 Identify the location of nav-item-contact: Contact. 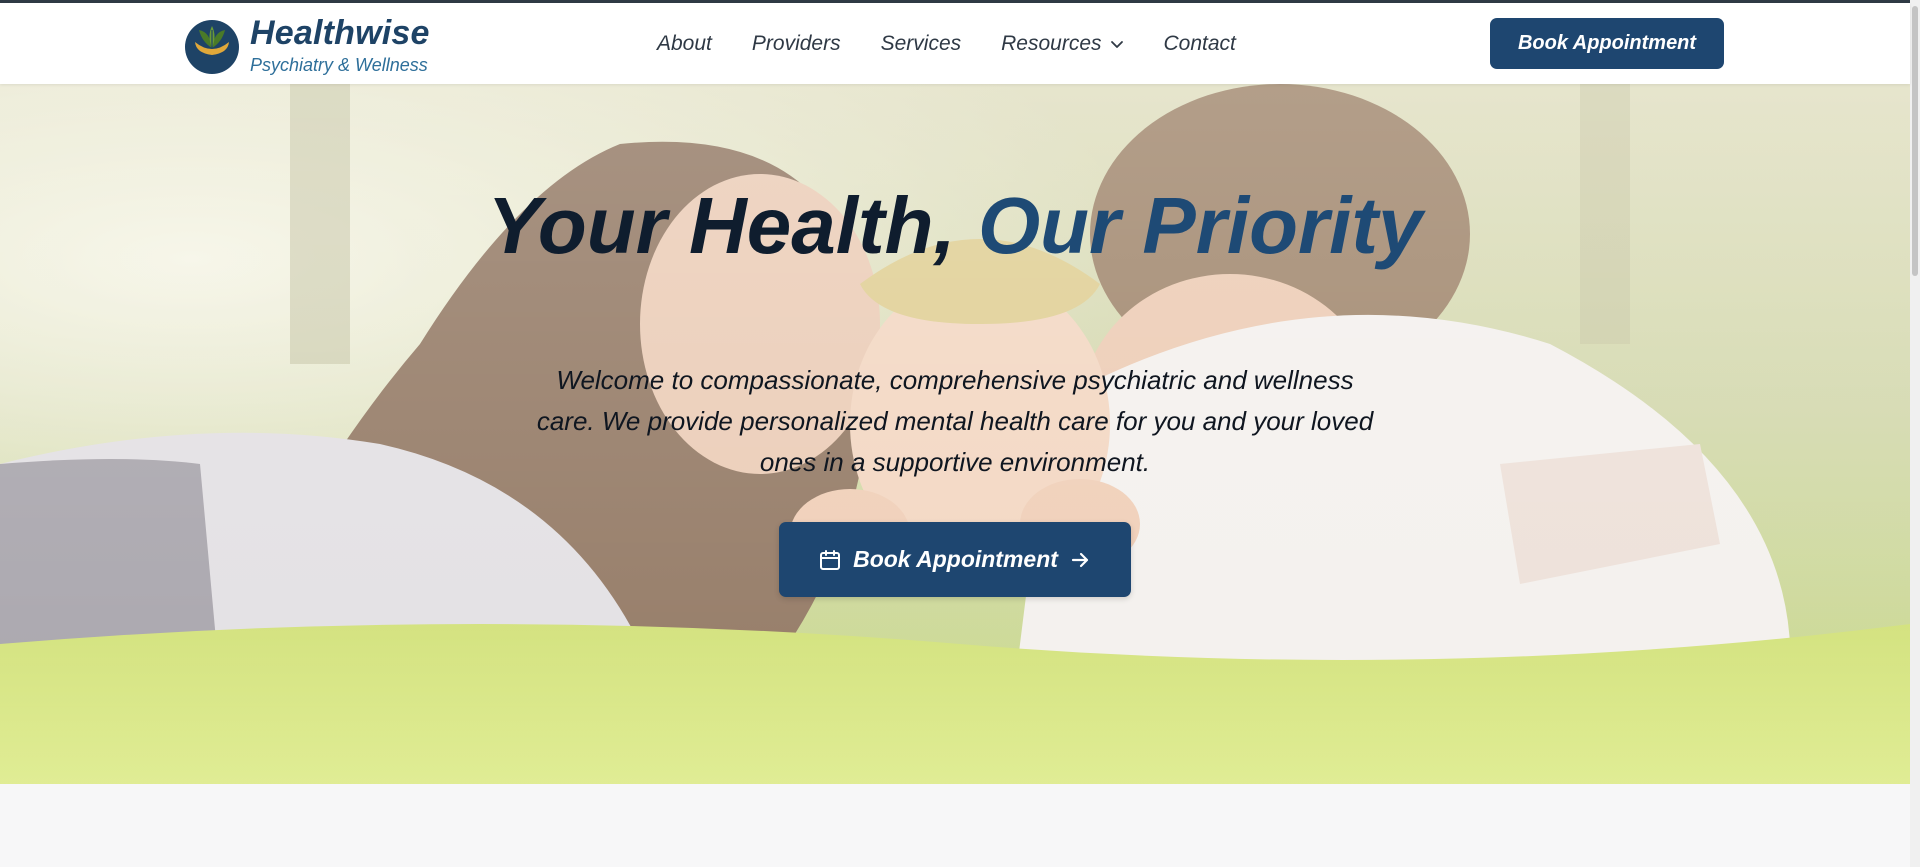
(1200, 44).